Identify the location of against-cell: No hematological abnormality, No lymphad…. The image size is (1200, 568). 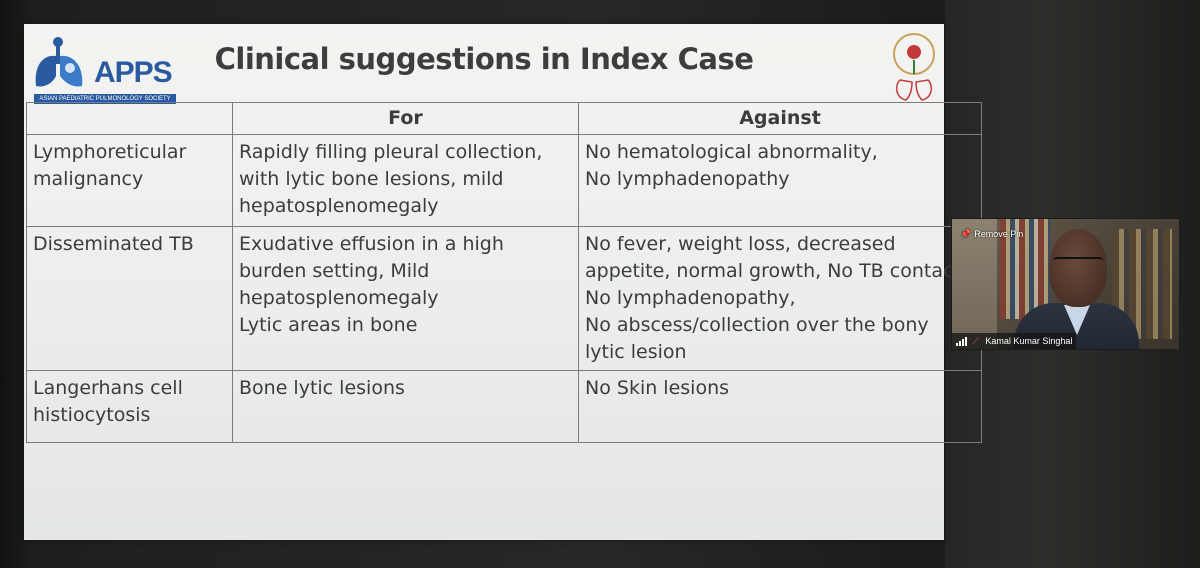
(780, 180).